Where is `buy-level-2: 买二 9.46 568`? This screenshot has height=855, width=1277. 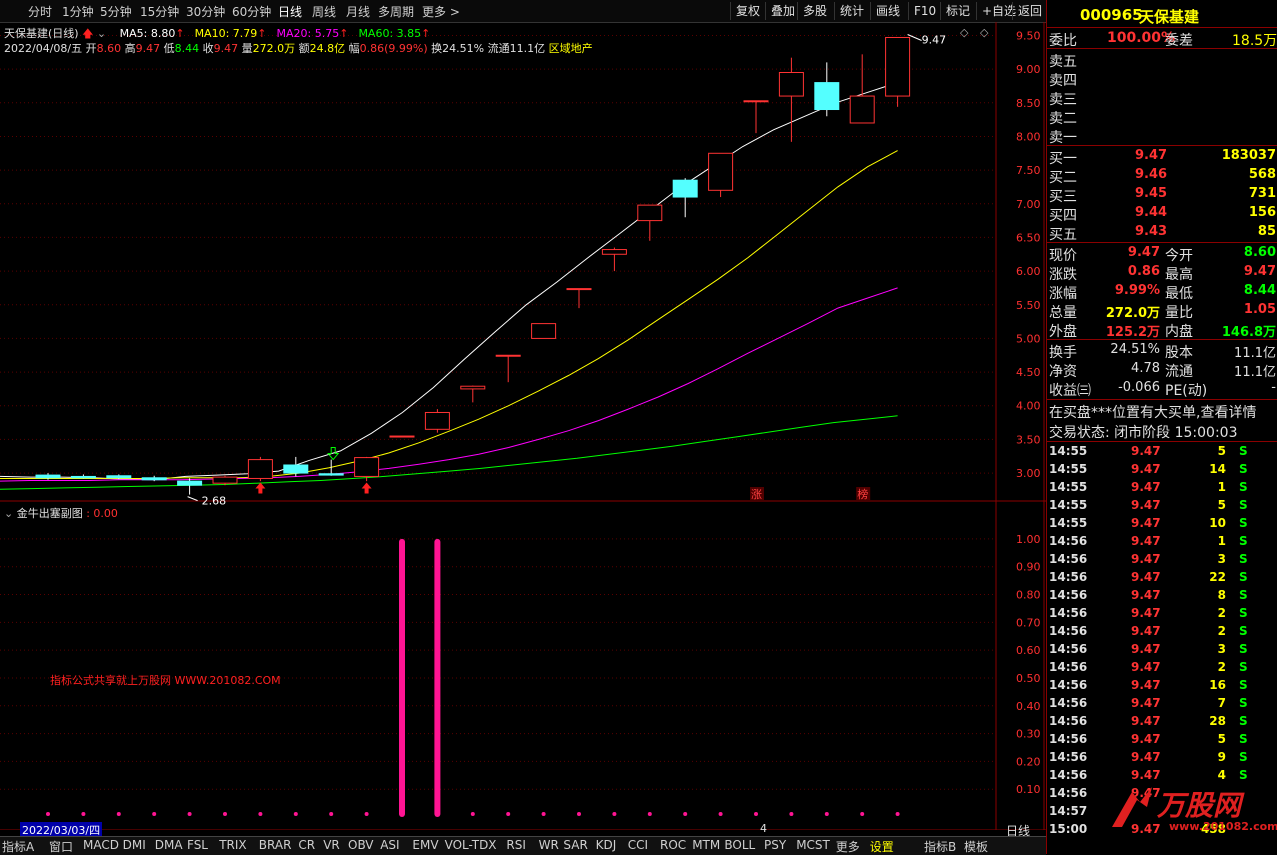
buy-level-2: 买二 9.46 568 is located at coordinates (1162, 176).